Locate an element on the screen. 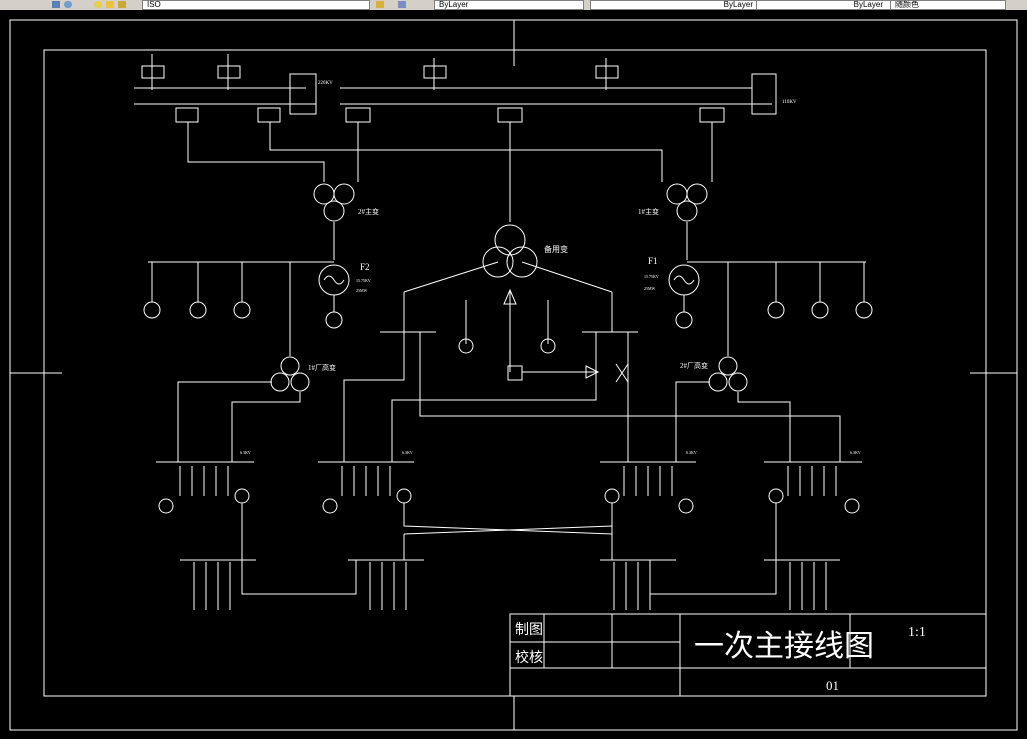  drawing-title: 一次主接线图 is located at coordinates (784, 646).